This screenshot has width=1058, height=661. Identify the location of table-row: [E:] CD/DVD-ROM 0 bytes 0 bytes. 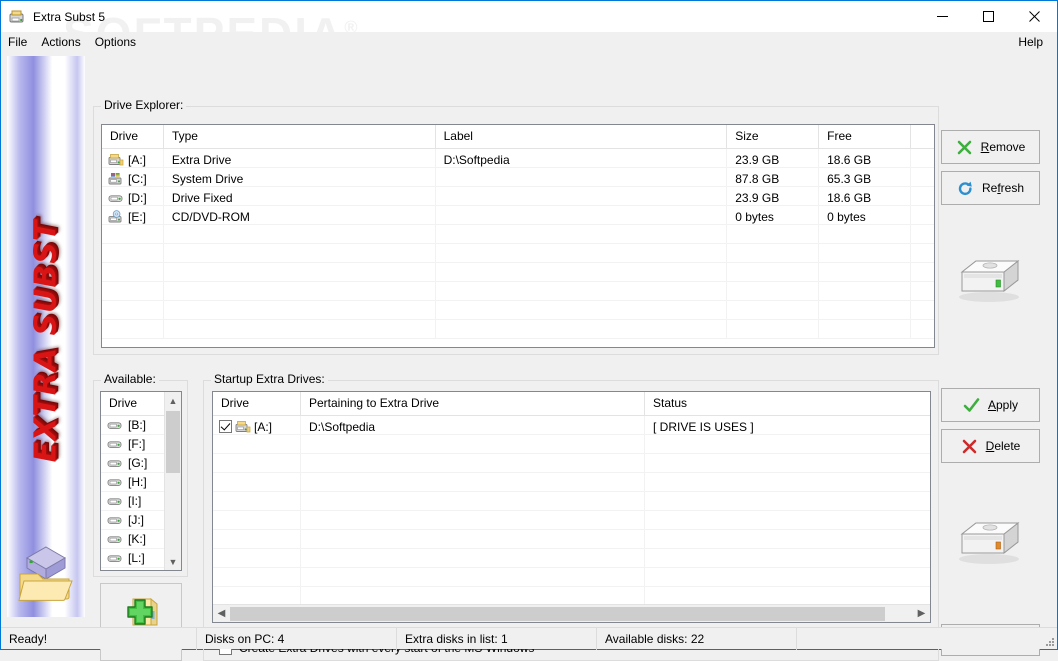
(518, 215).